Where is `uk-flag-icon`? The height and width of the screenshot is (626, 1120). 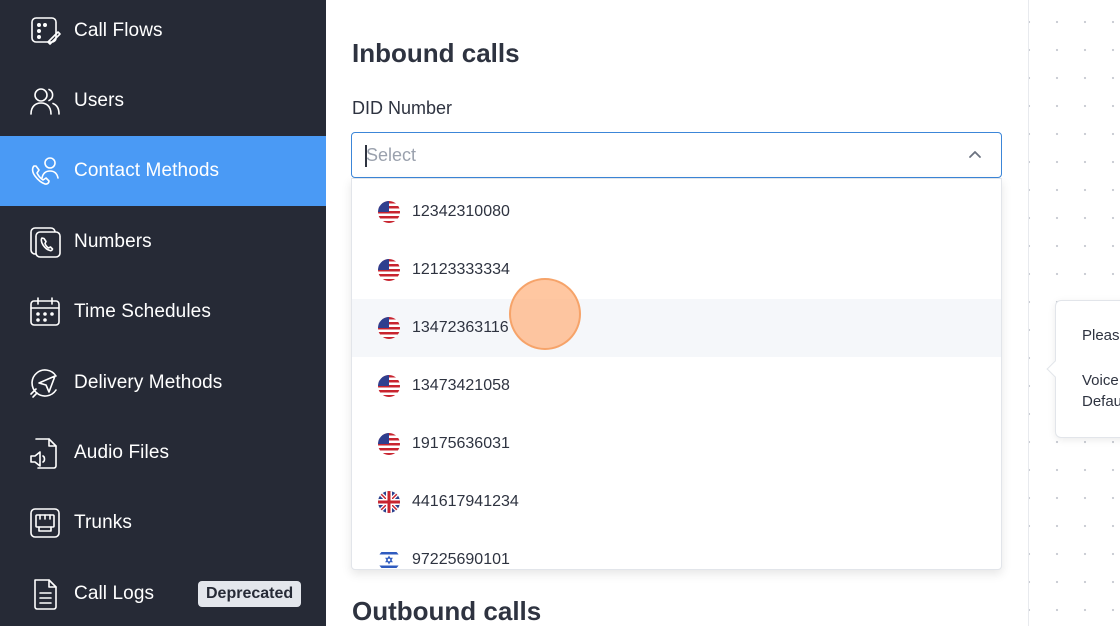
uk-flag-icon is located at coordinates (389, 502).